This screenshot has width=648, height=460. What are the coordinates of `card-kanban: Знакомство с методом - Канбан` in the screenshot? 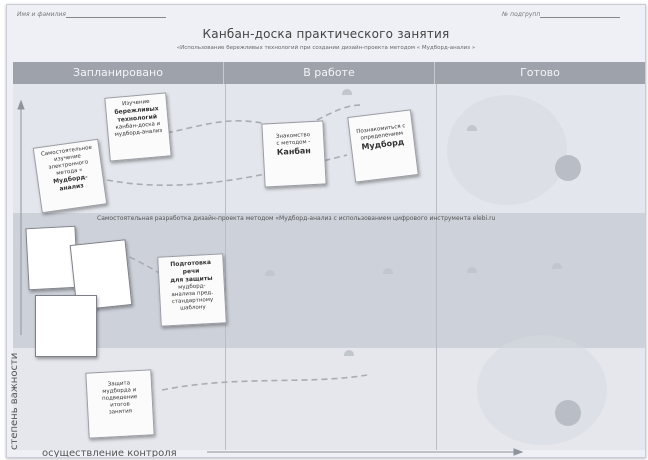 It's located at (294, 154).